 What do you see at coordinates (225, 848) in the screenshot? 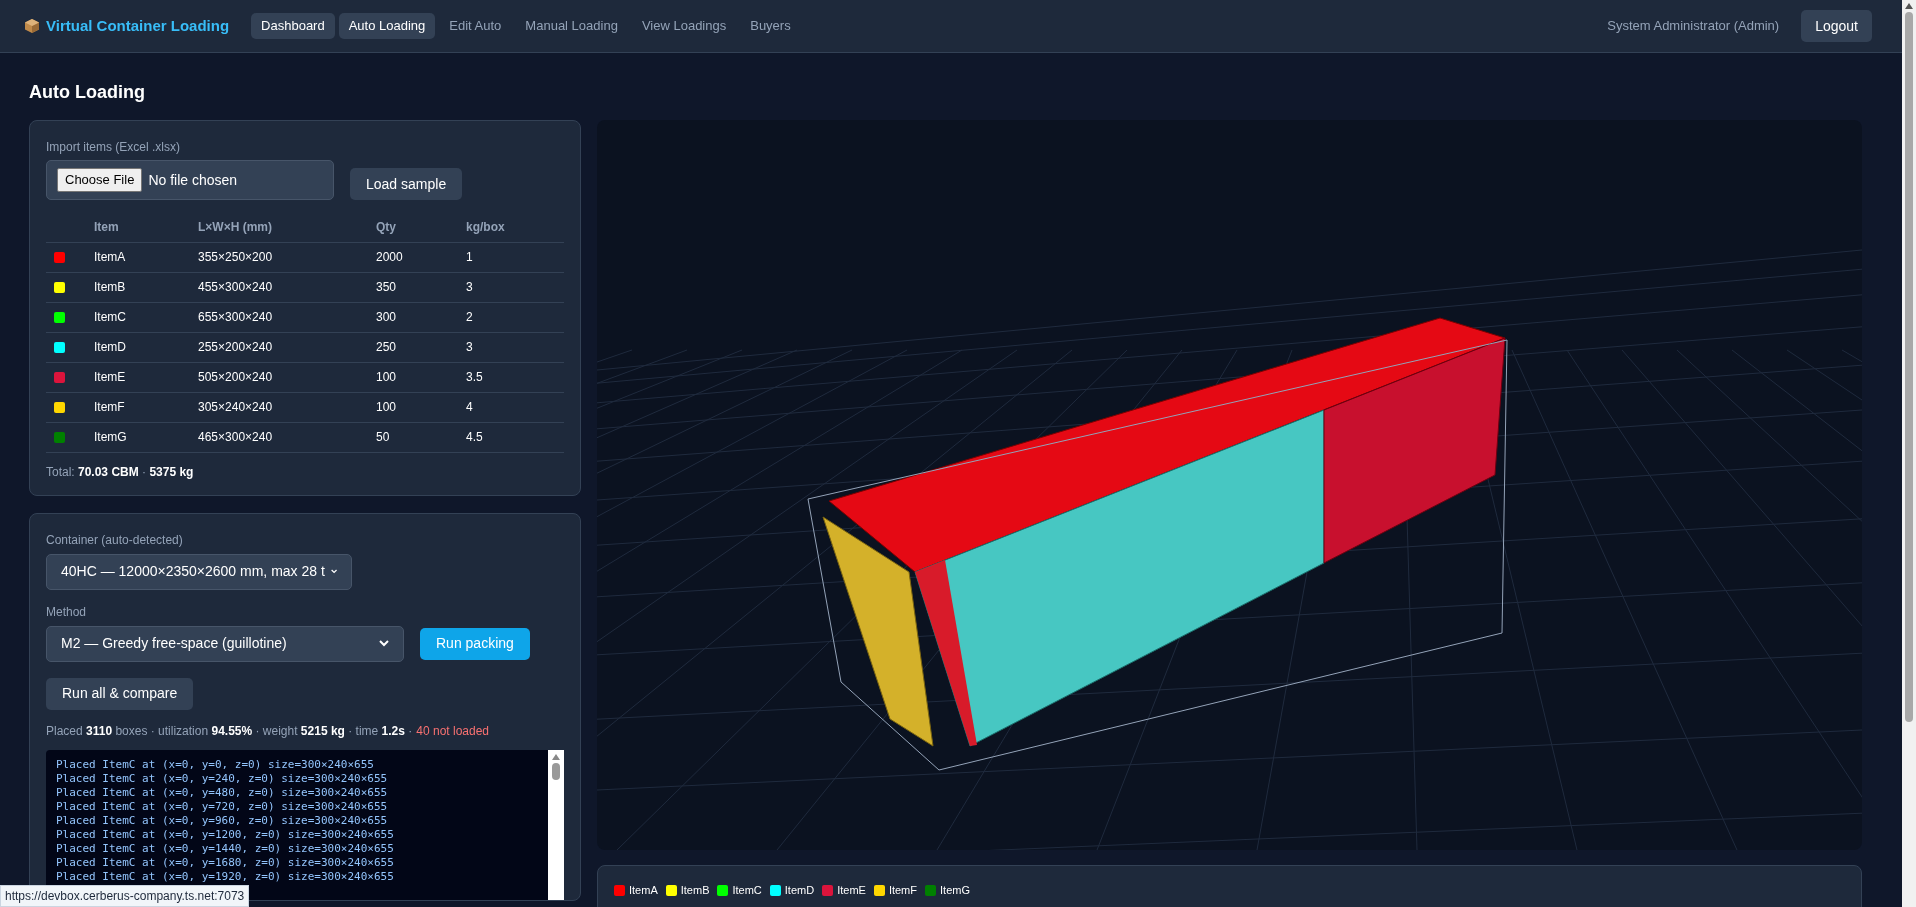
I see `log-line: Placed ItemC at (x=0, y=1440, z=0) size=300×240×655` at bounding box center [225, 848].